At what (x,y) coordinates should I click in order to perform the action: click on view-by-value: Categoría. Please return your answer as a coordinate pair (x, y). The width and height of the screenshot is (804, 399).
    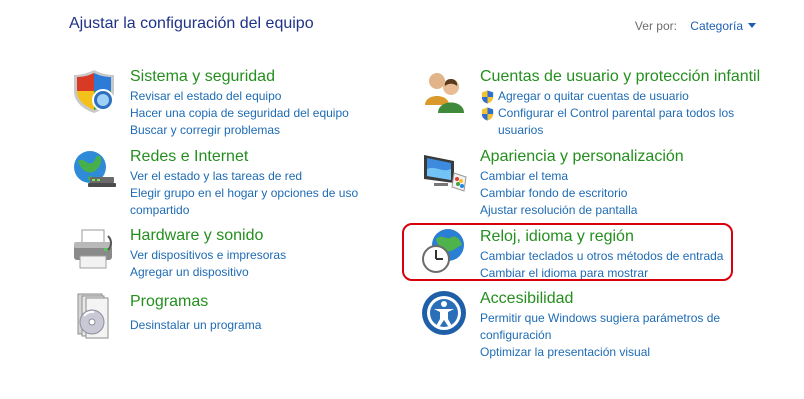
    Looking at the image, I should click on (716, 26).